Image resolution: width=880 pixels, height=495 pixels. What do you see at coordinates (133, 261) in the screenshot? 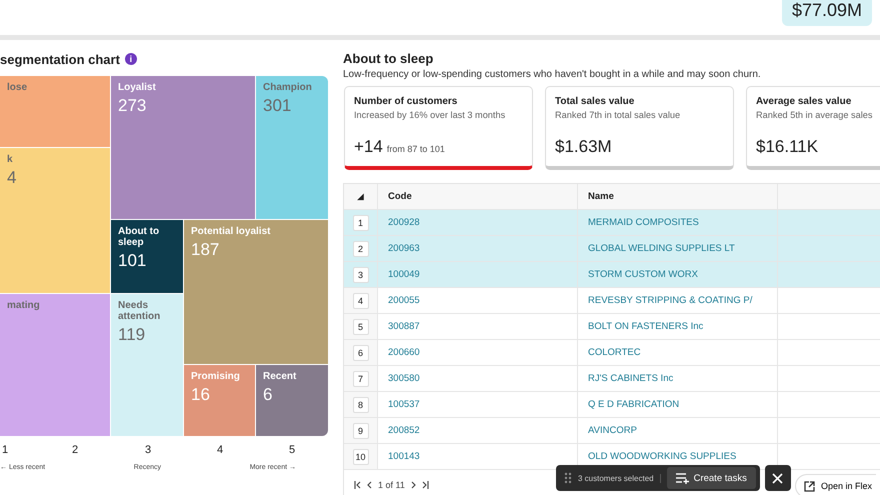
I see `tile-value: 101` at bounding box center [133, 261].